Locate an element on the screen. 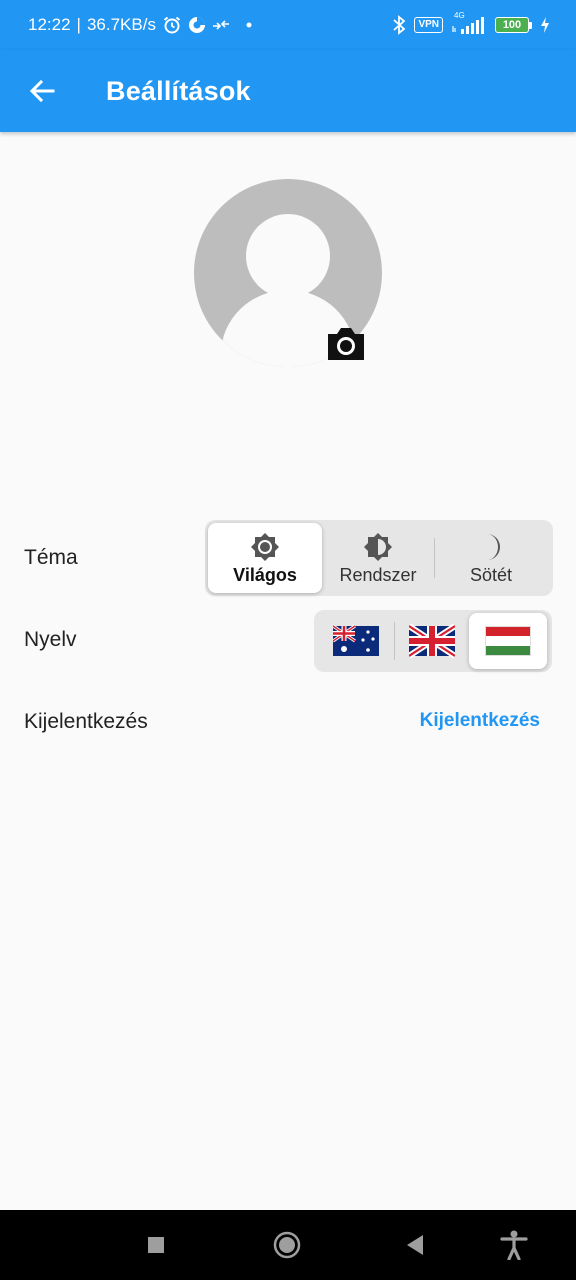  logout-label: Kijelentkezés is located at coordinates (86, 721).